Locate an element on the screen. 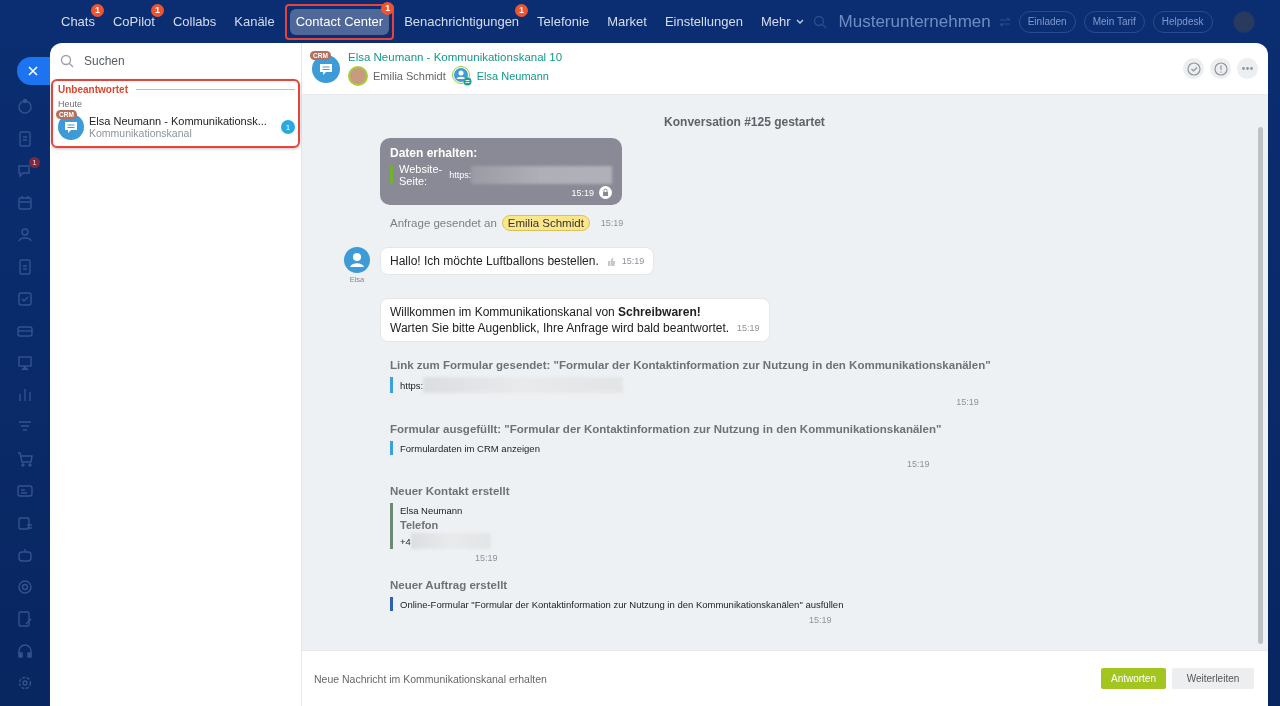 The height and width of the screenshot is (706, 1280). nav-tab: Mehr is located at coordinates (782, 21).